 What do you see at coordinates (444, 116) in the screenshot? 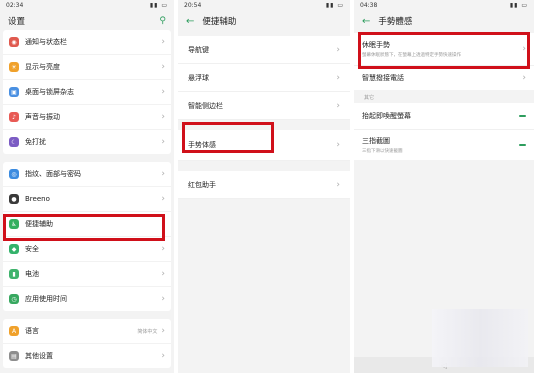
I see `raise-to-wake-item: 抬起即喚醒螢幕` at bounding box center [444, 116].